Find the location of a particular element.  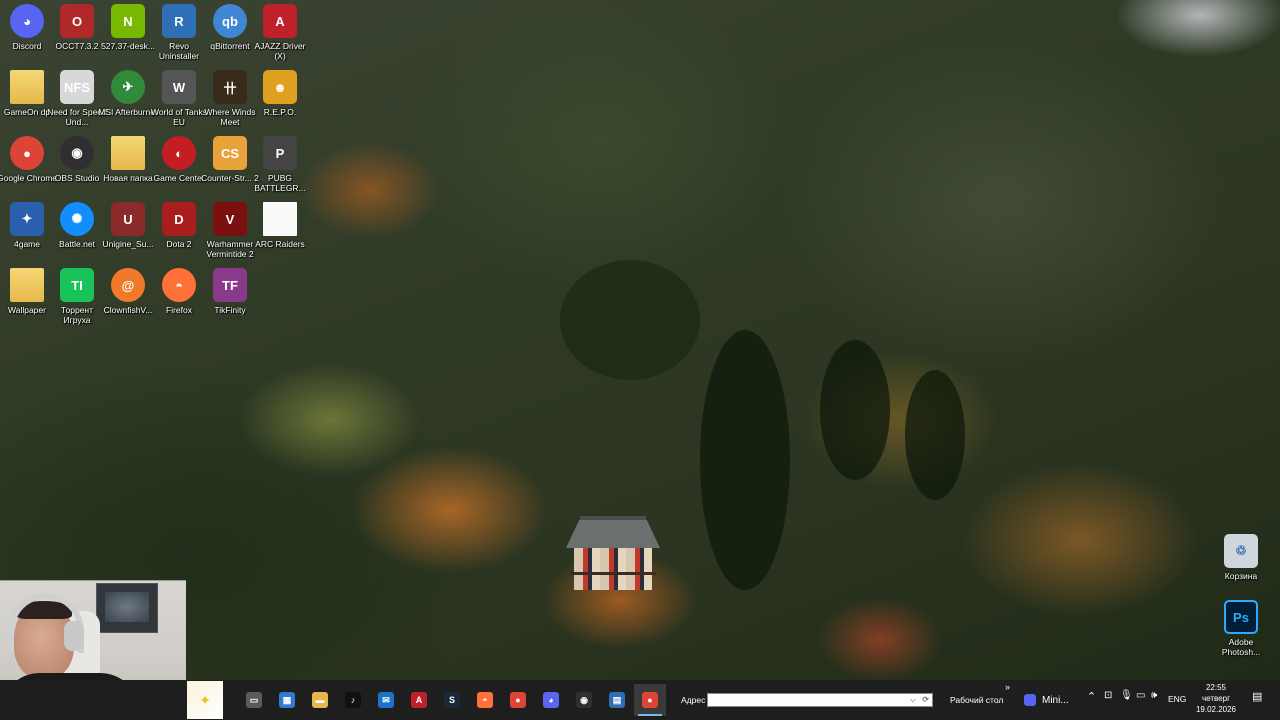

desktop-icon: ✈ MSI Afterburner is located at coordinates (128, 102).